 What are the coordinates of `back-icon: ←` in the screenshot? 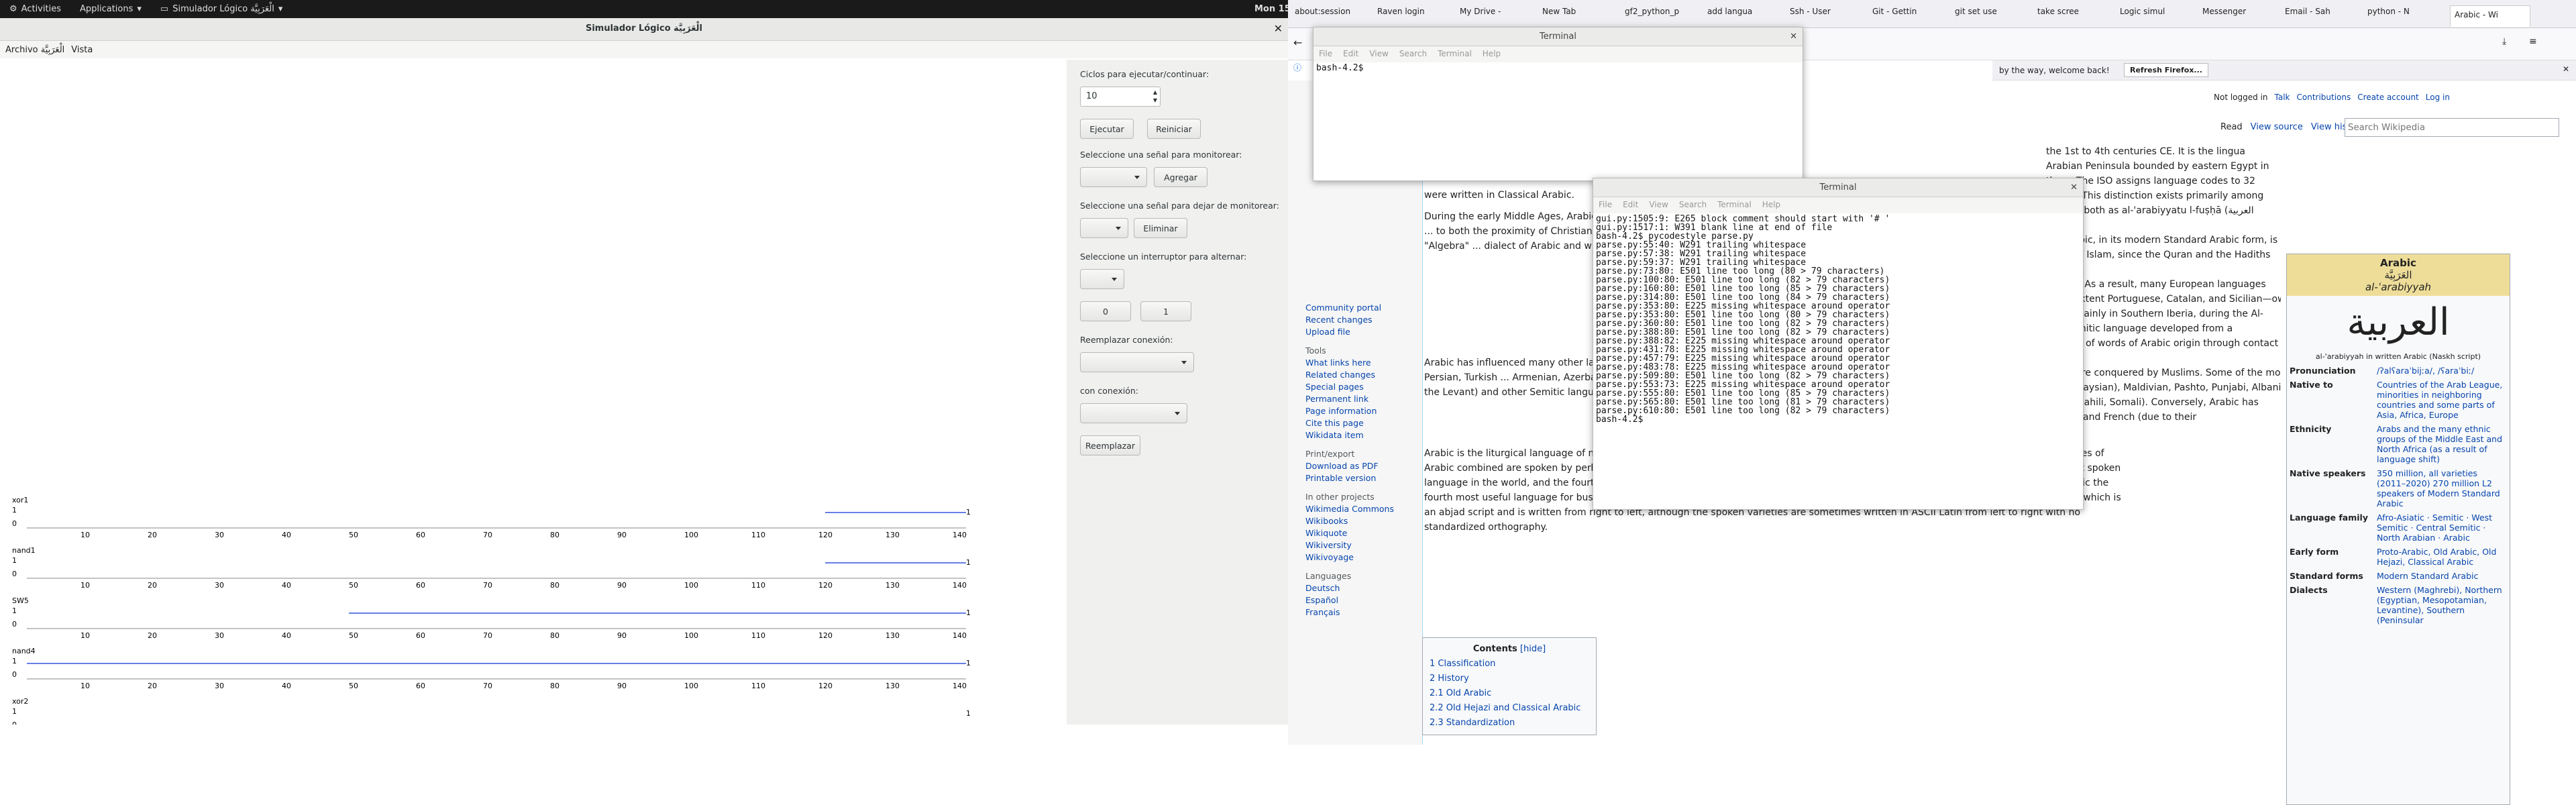 It's located at (1297, 42).